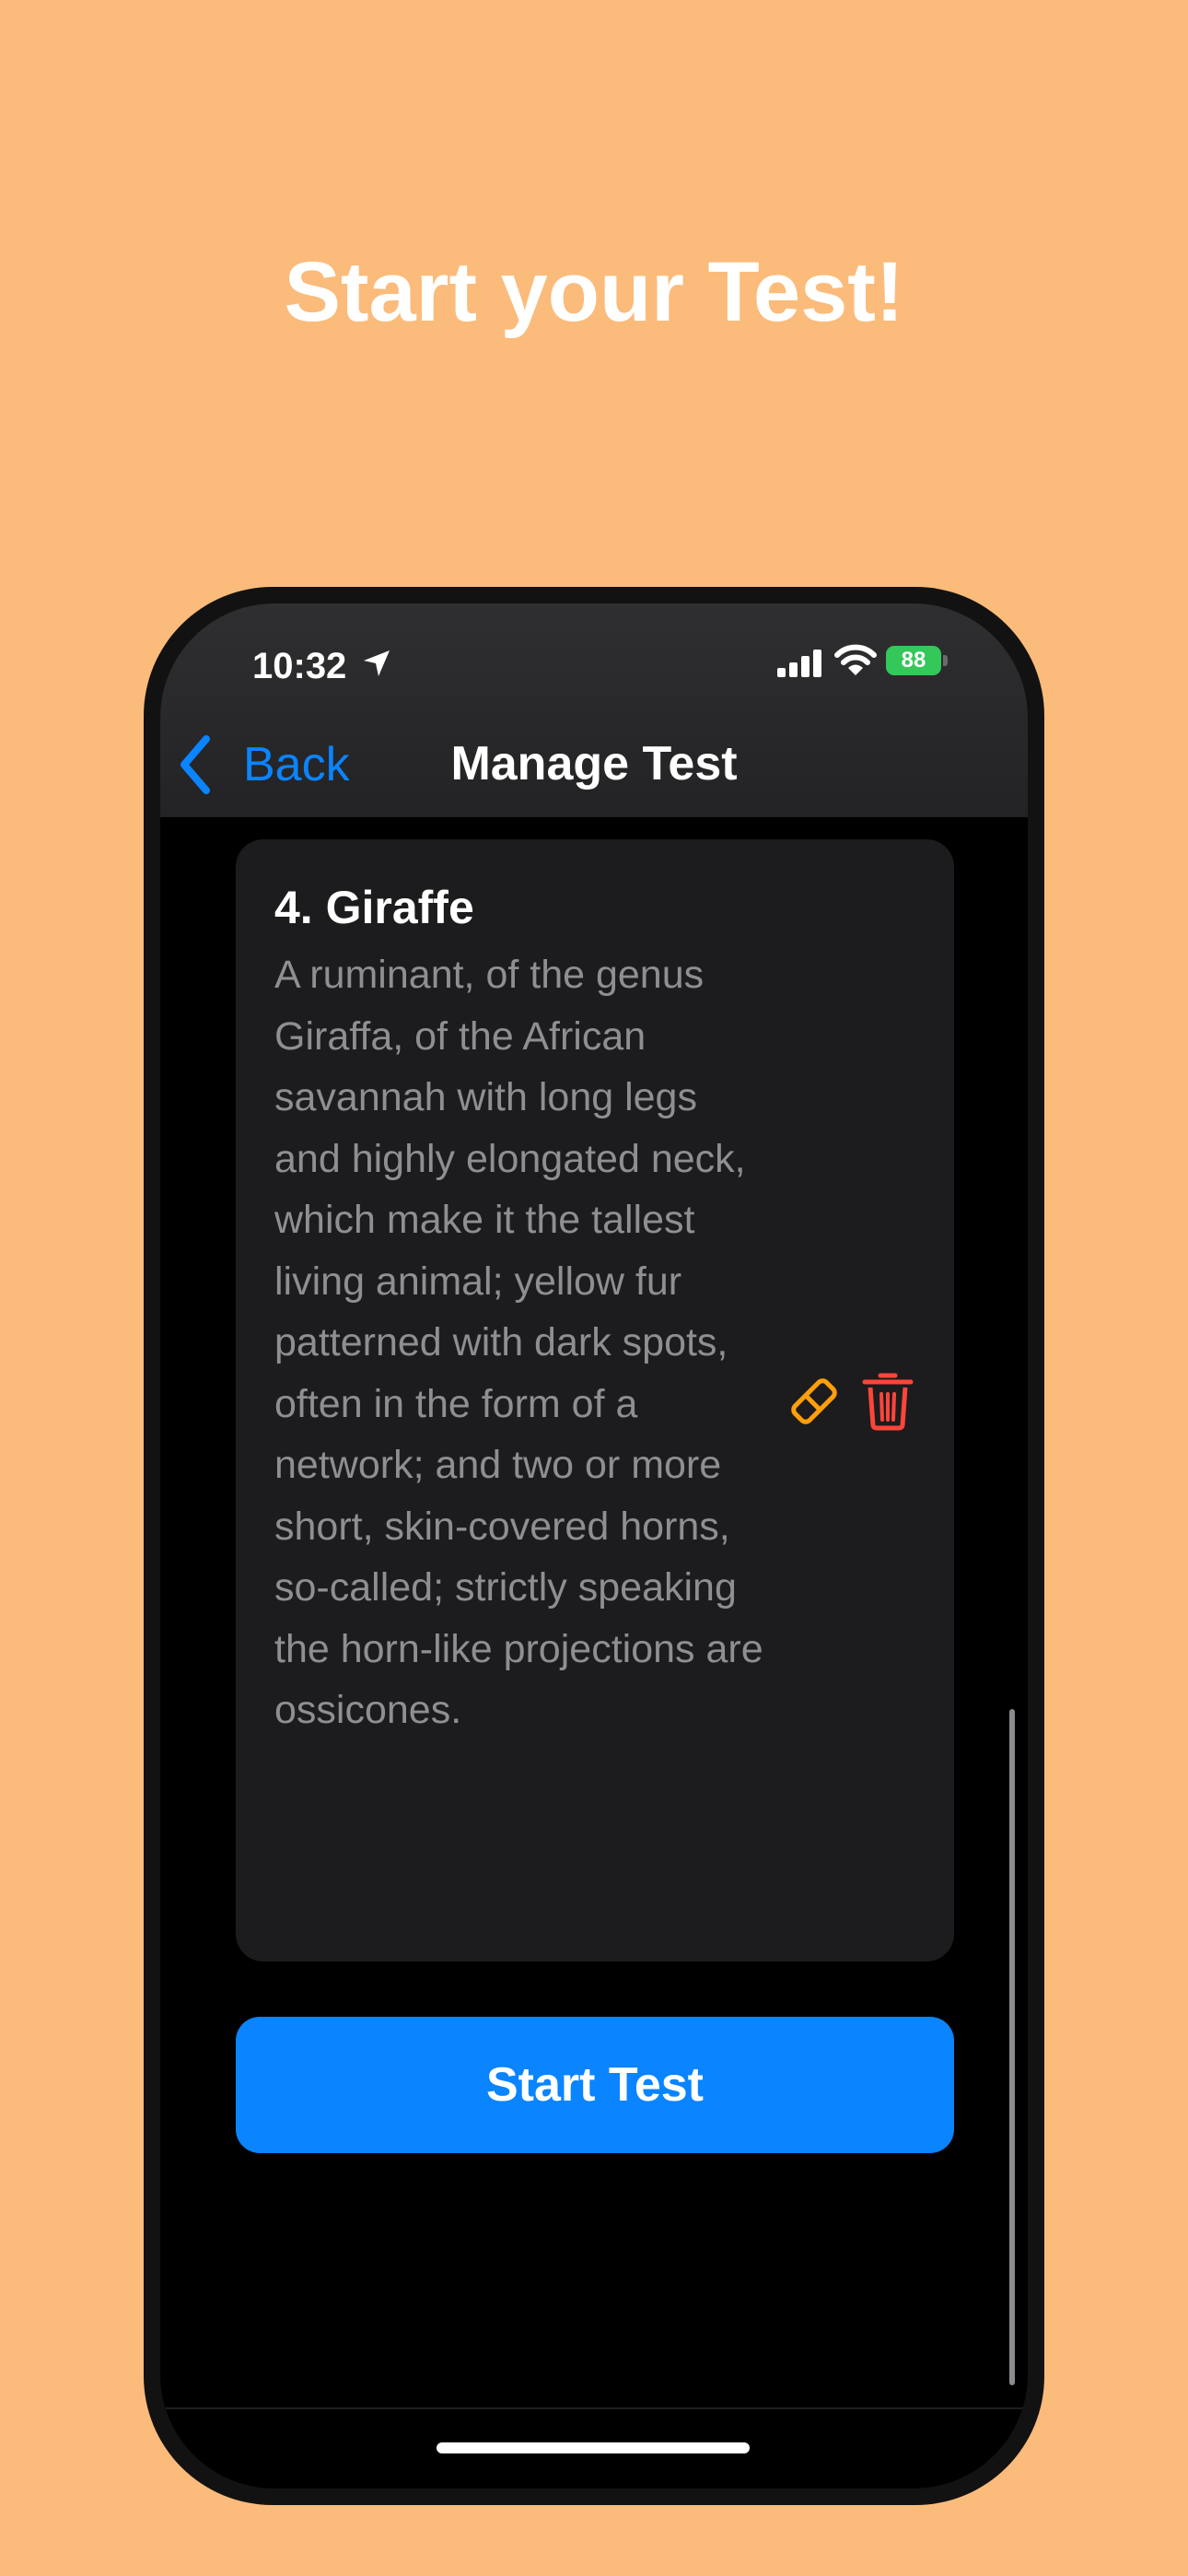 This screenshot has width=1188, height=2576. Describe the element at coordinates (595, 2085) in the screenshot. I see `start-test-button: Start Test` at that location.